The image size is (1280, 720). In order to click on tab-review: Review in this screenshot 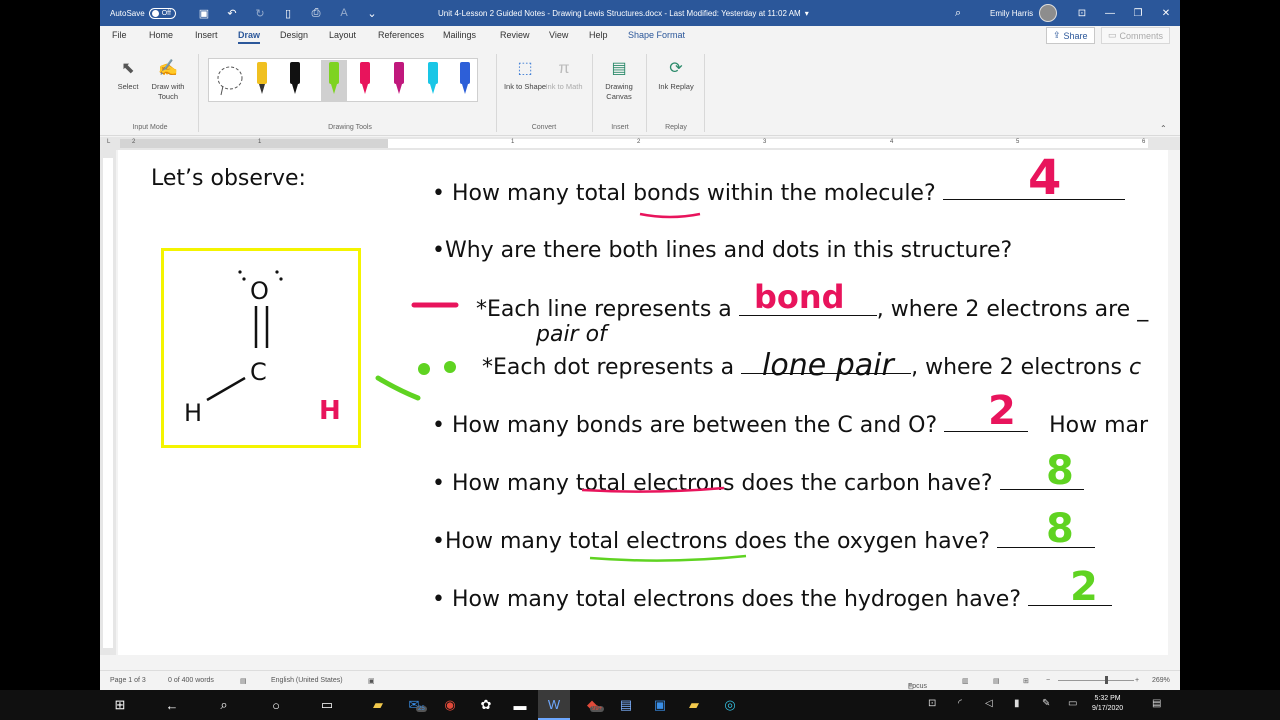, I will do `click(515, 35)`.